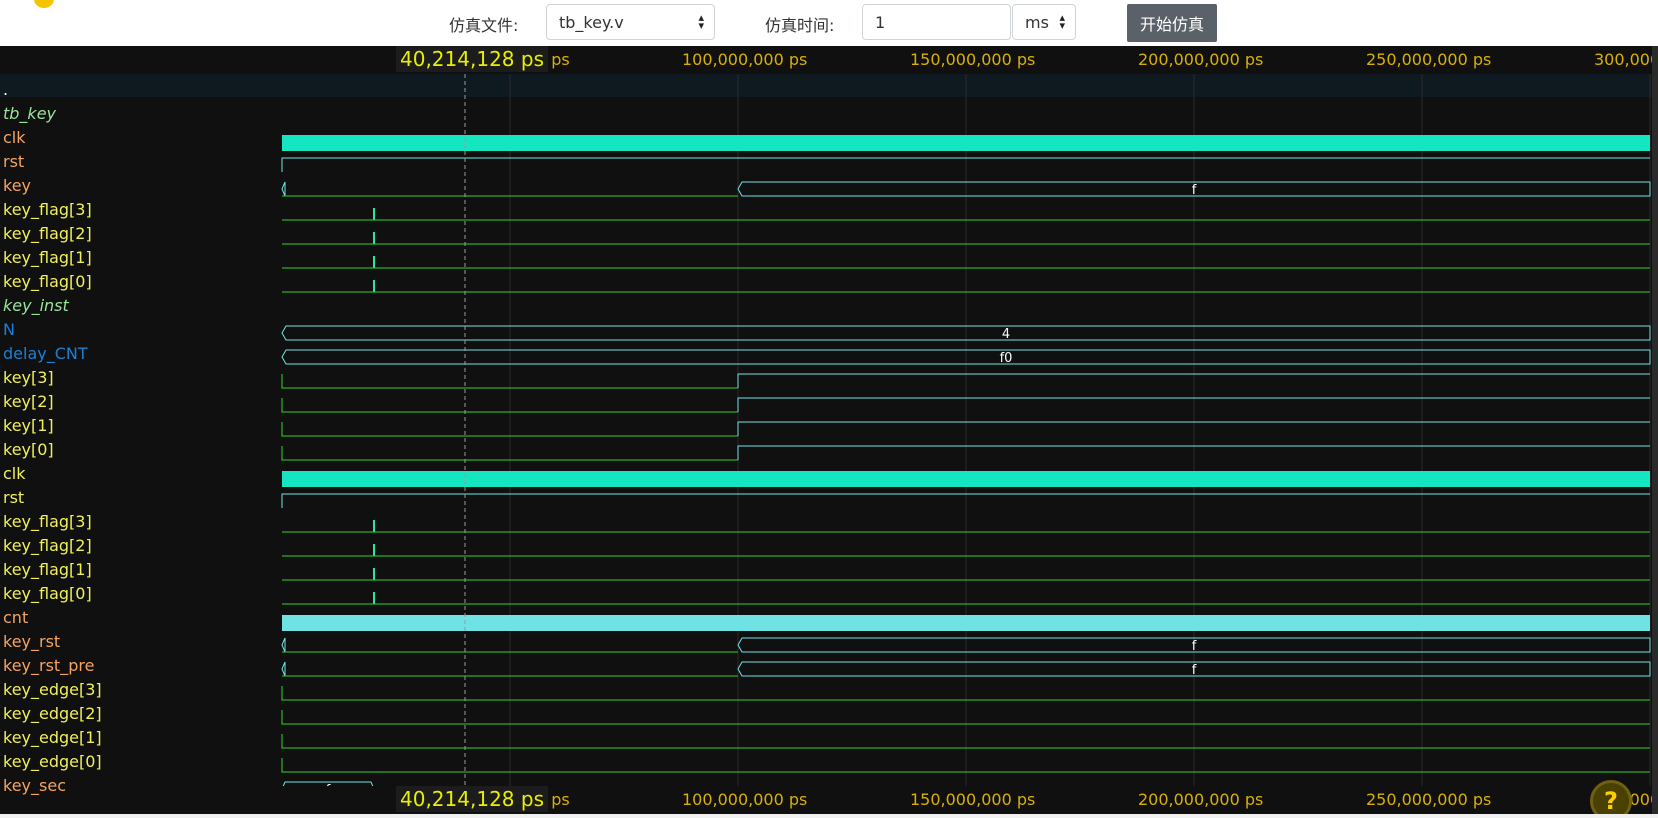 This screenshot has width=1658, height=818. I want to click on signal-name: key, so click(17, 185).